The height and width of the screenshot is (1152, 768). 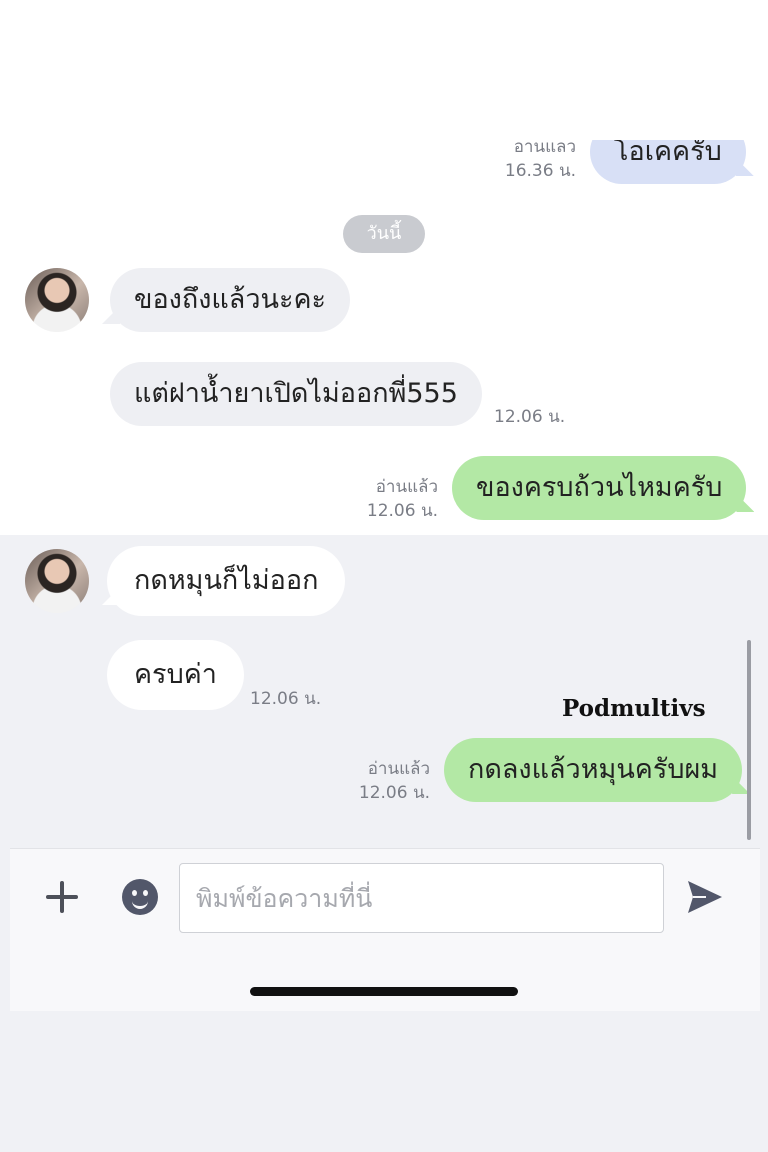 I want to click on home-indicator, so click(x=384, y=991).